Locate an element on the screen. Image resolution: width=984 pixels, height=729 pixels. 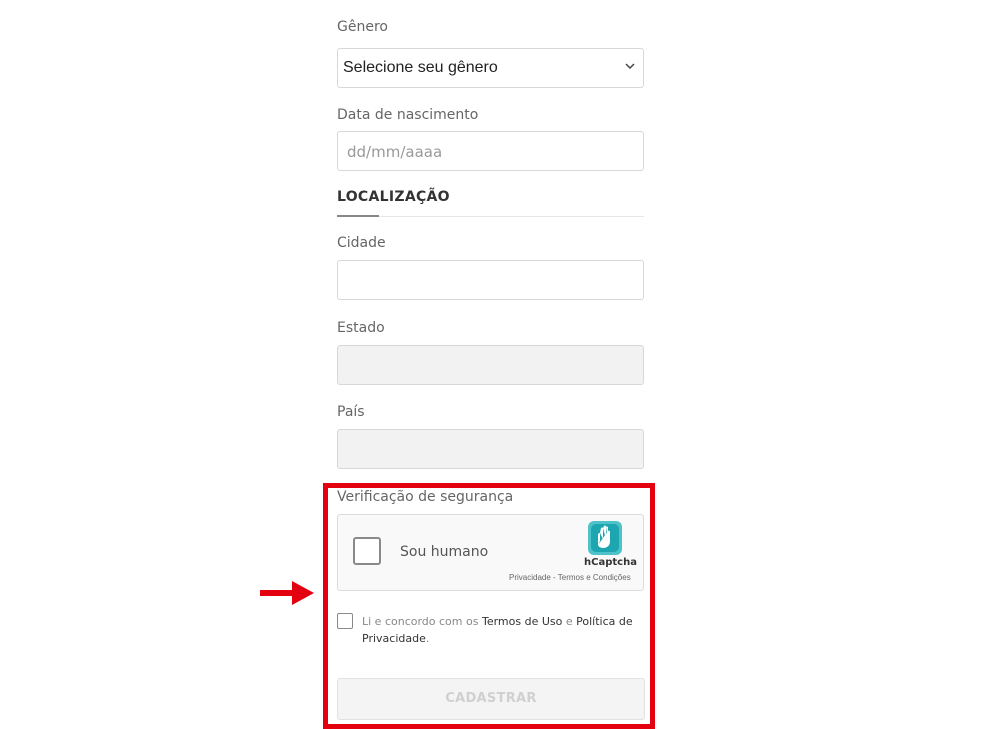
gender-select-value: Selecione seu gênero is located at coordinates (420, 67).